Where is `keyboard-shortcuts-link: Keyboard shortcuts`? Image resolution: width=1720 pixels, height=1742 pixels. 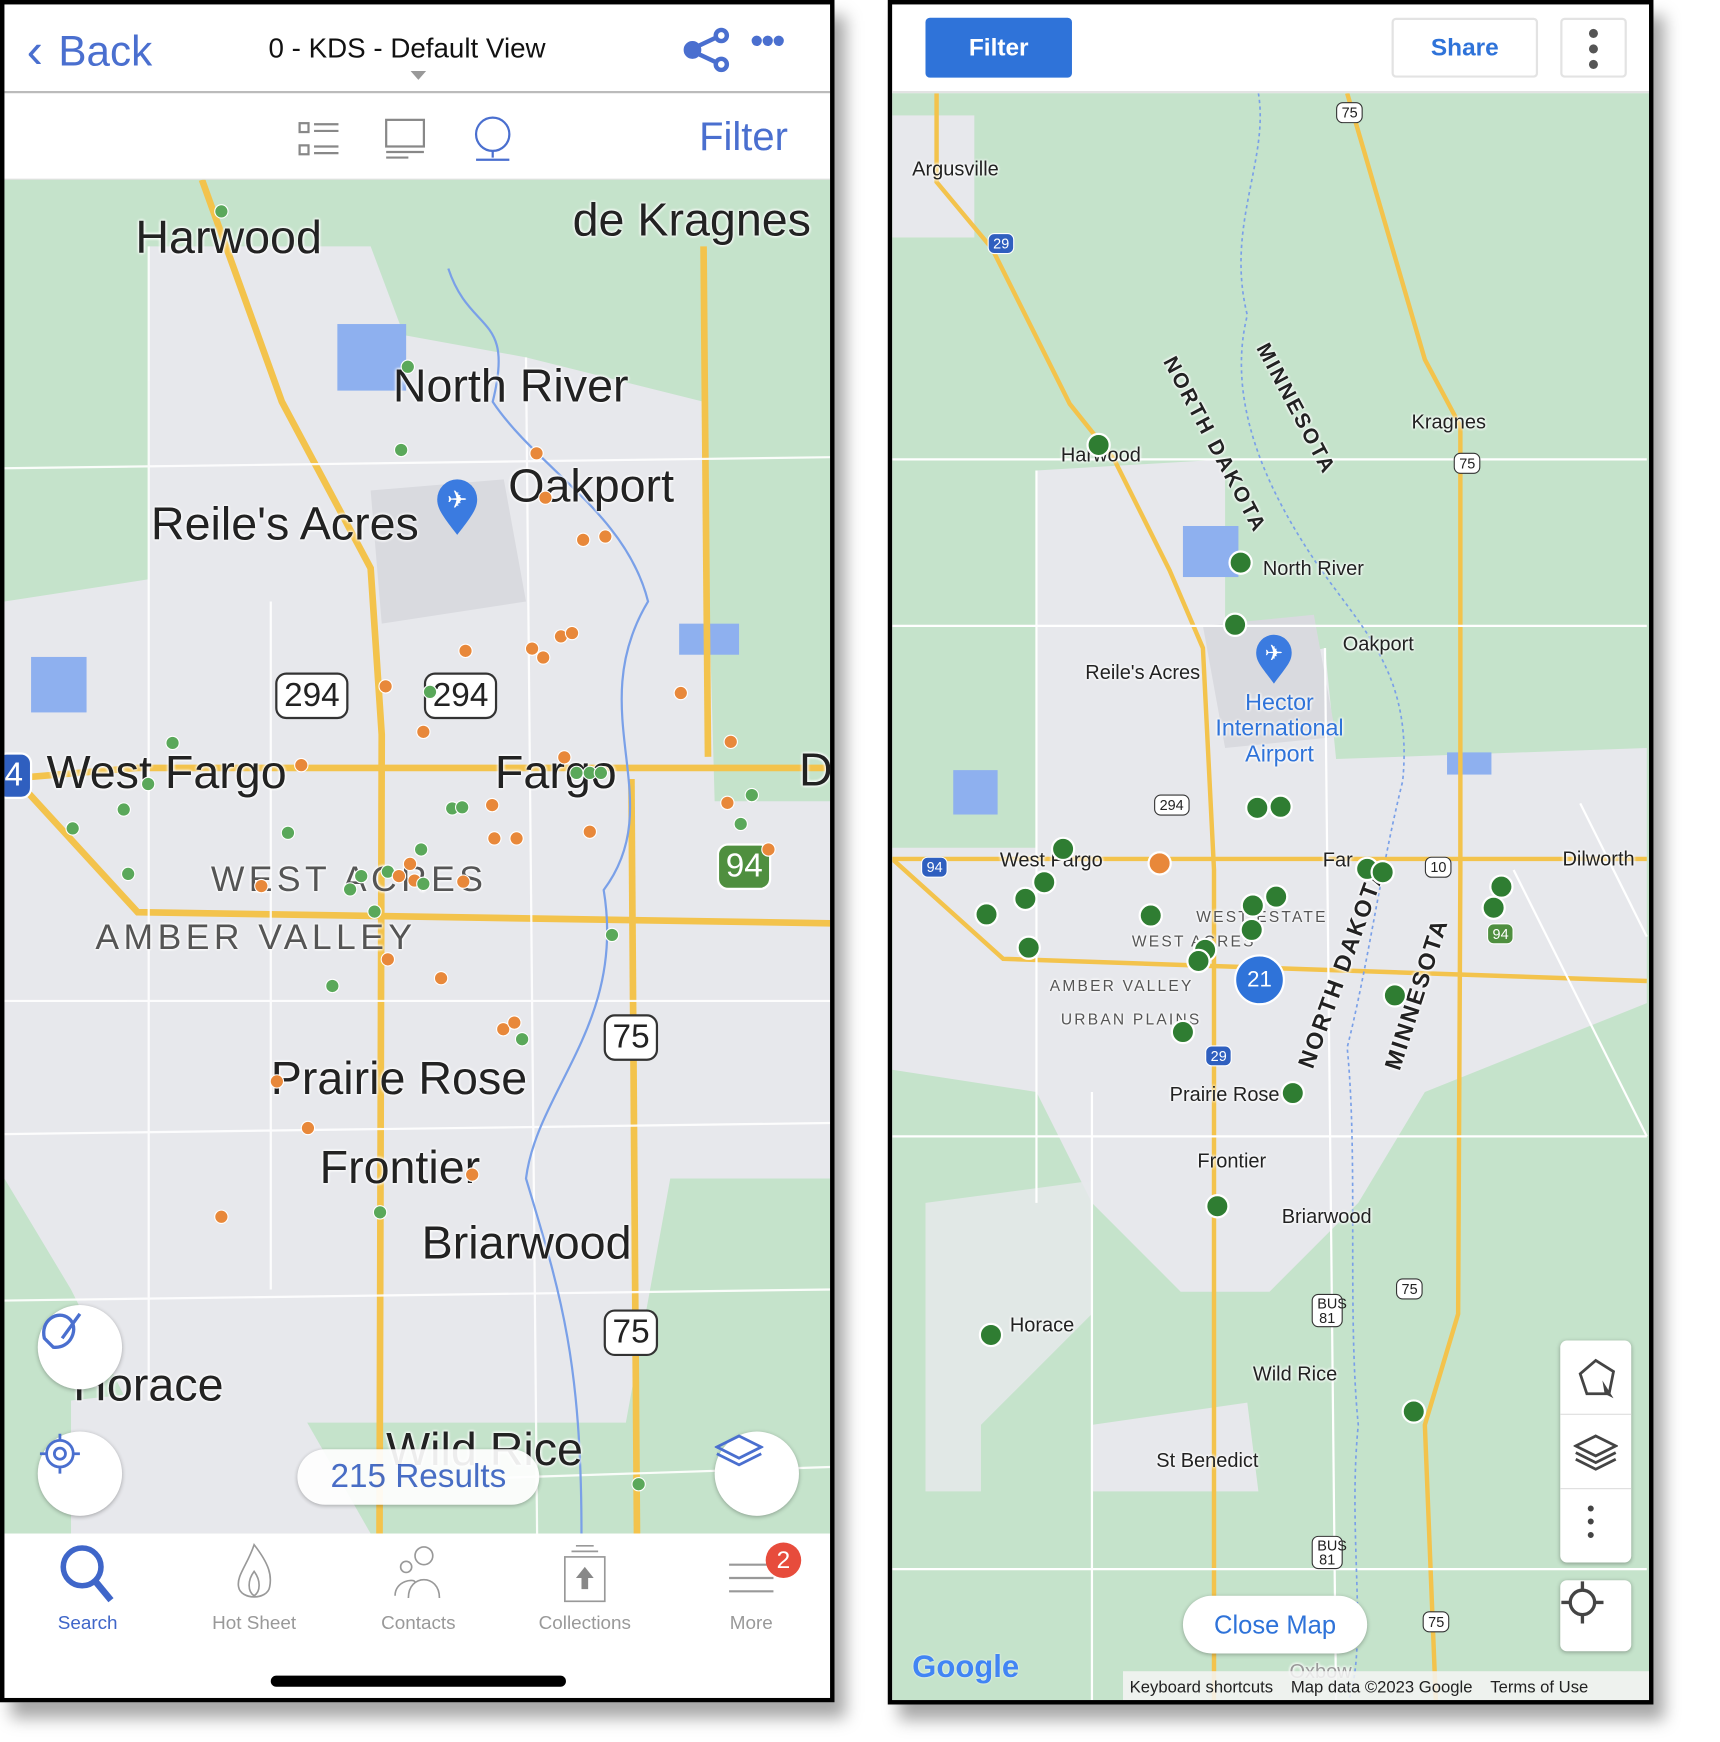
keyboard-shortcuts-link: Keyboard shortcuts is located at coordinates (1201, 1686).